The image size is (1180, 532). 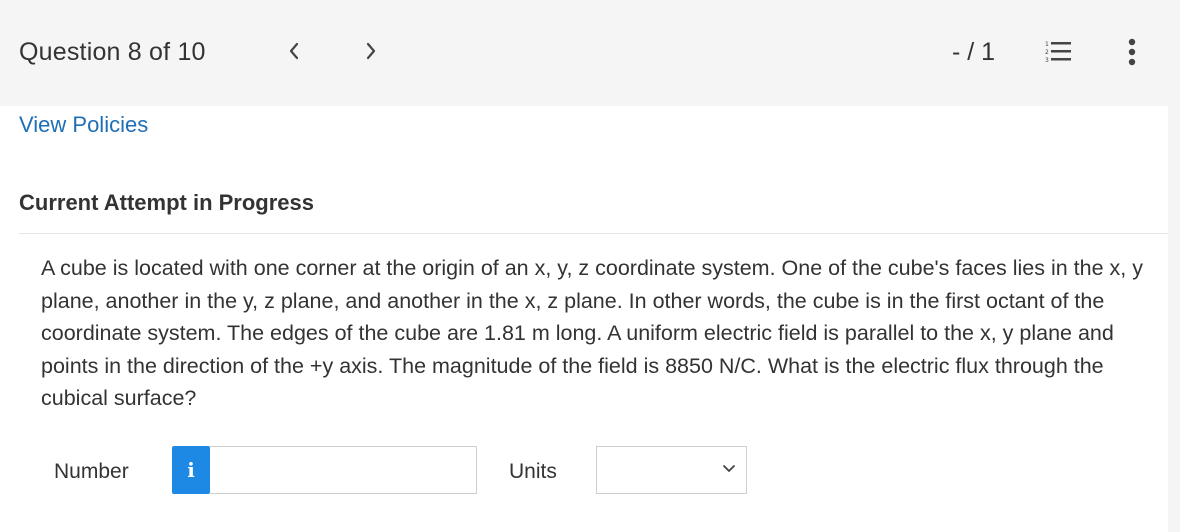 I want to click on question-counter: Question 8 of 10, so click(x=112, y=52).